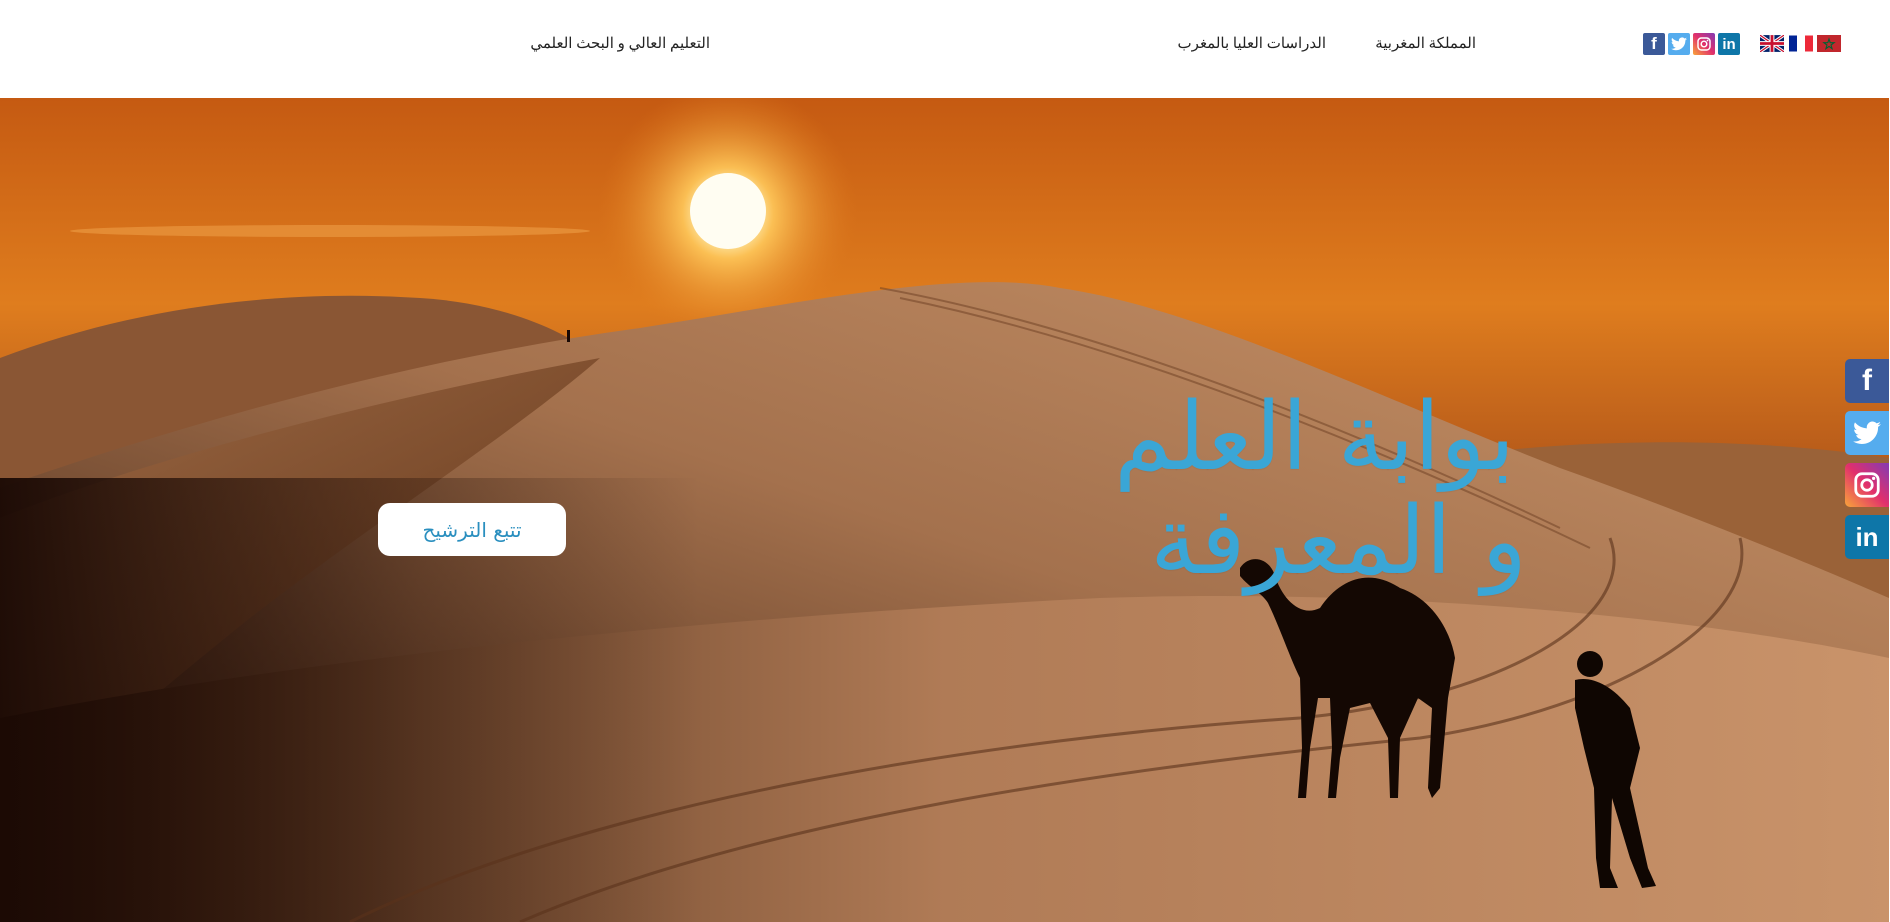 This screenshot has height=922, width=1890. Describe the element at coordinates (1801, 43) in the screenshot. I see `french-flag-icon` at that location.